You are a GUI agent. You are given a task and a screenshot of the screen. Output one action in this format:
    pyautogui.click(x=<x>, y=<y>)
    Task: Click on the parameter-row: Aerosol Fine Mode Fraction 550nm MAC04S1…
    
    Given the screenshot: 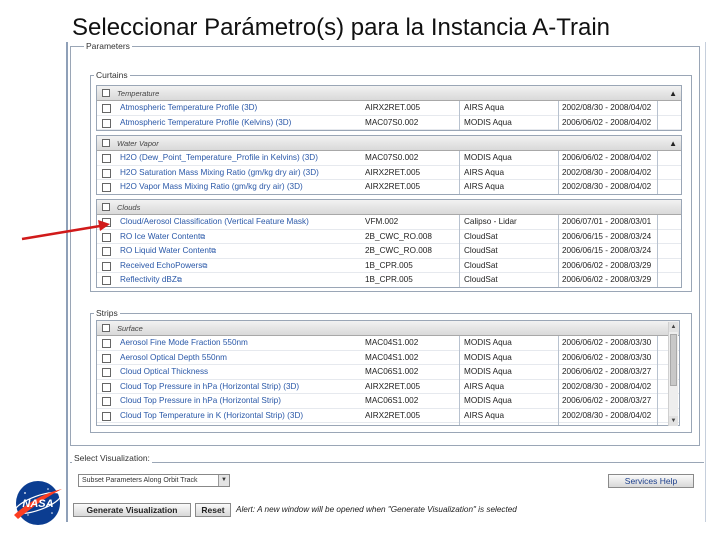 What is the action you would take?
    pyautogui.click(x=388, y=343)
    